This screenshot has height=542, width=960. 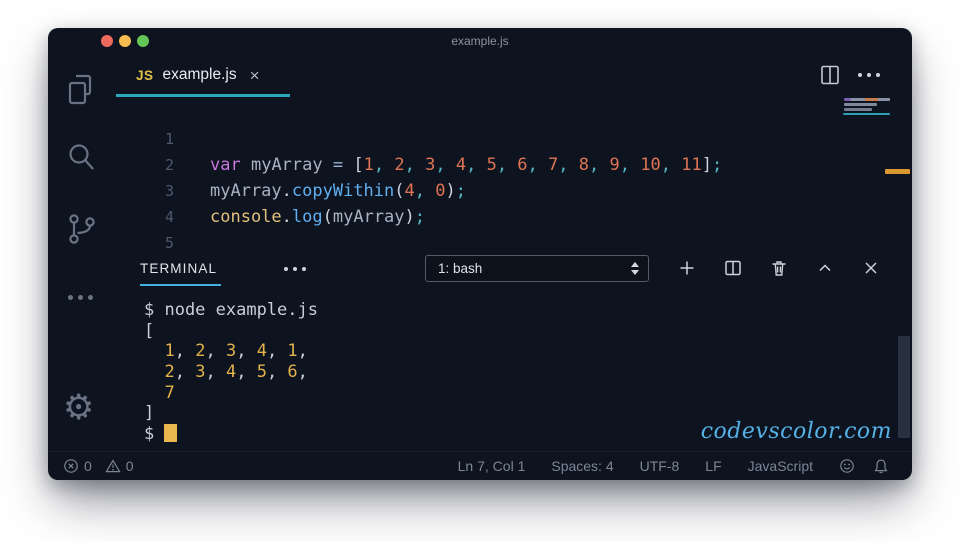 I want to click on title-bar: example.js, so click(x=480, y=41).